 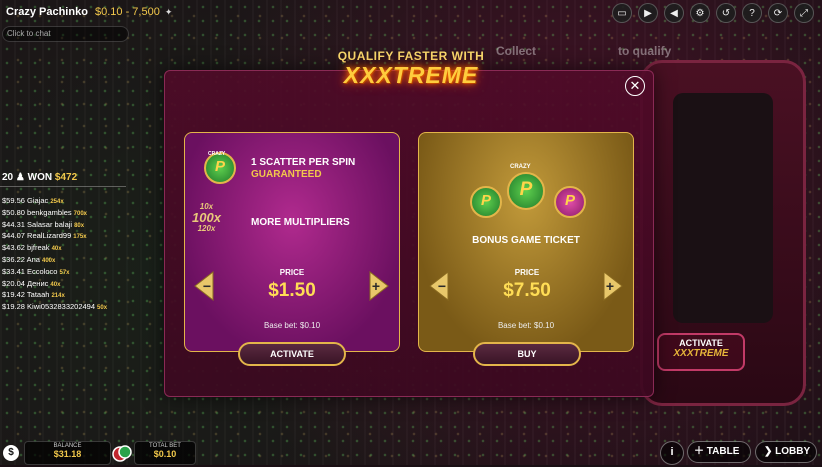 I want to click on winner-name: Eccoloco, so click(x=42, y=271).